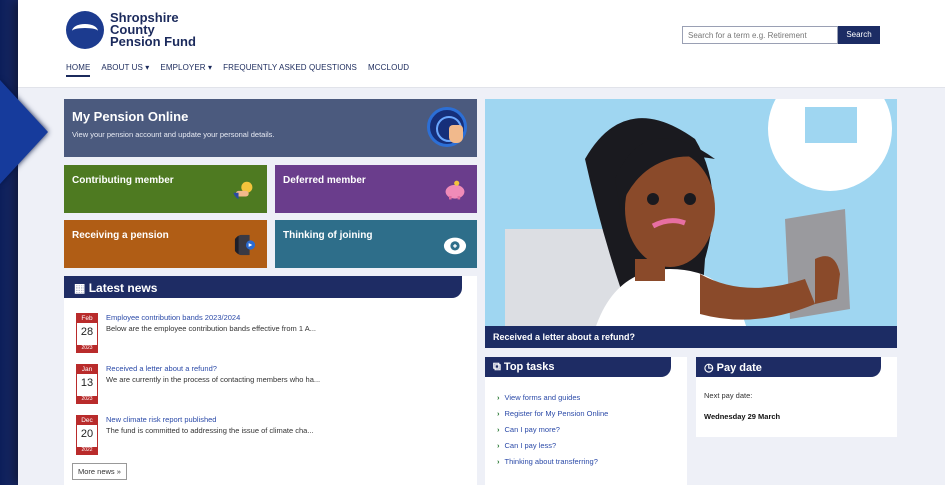  I want to click on date-month: Dec, so click(87, 420).